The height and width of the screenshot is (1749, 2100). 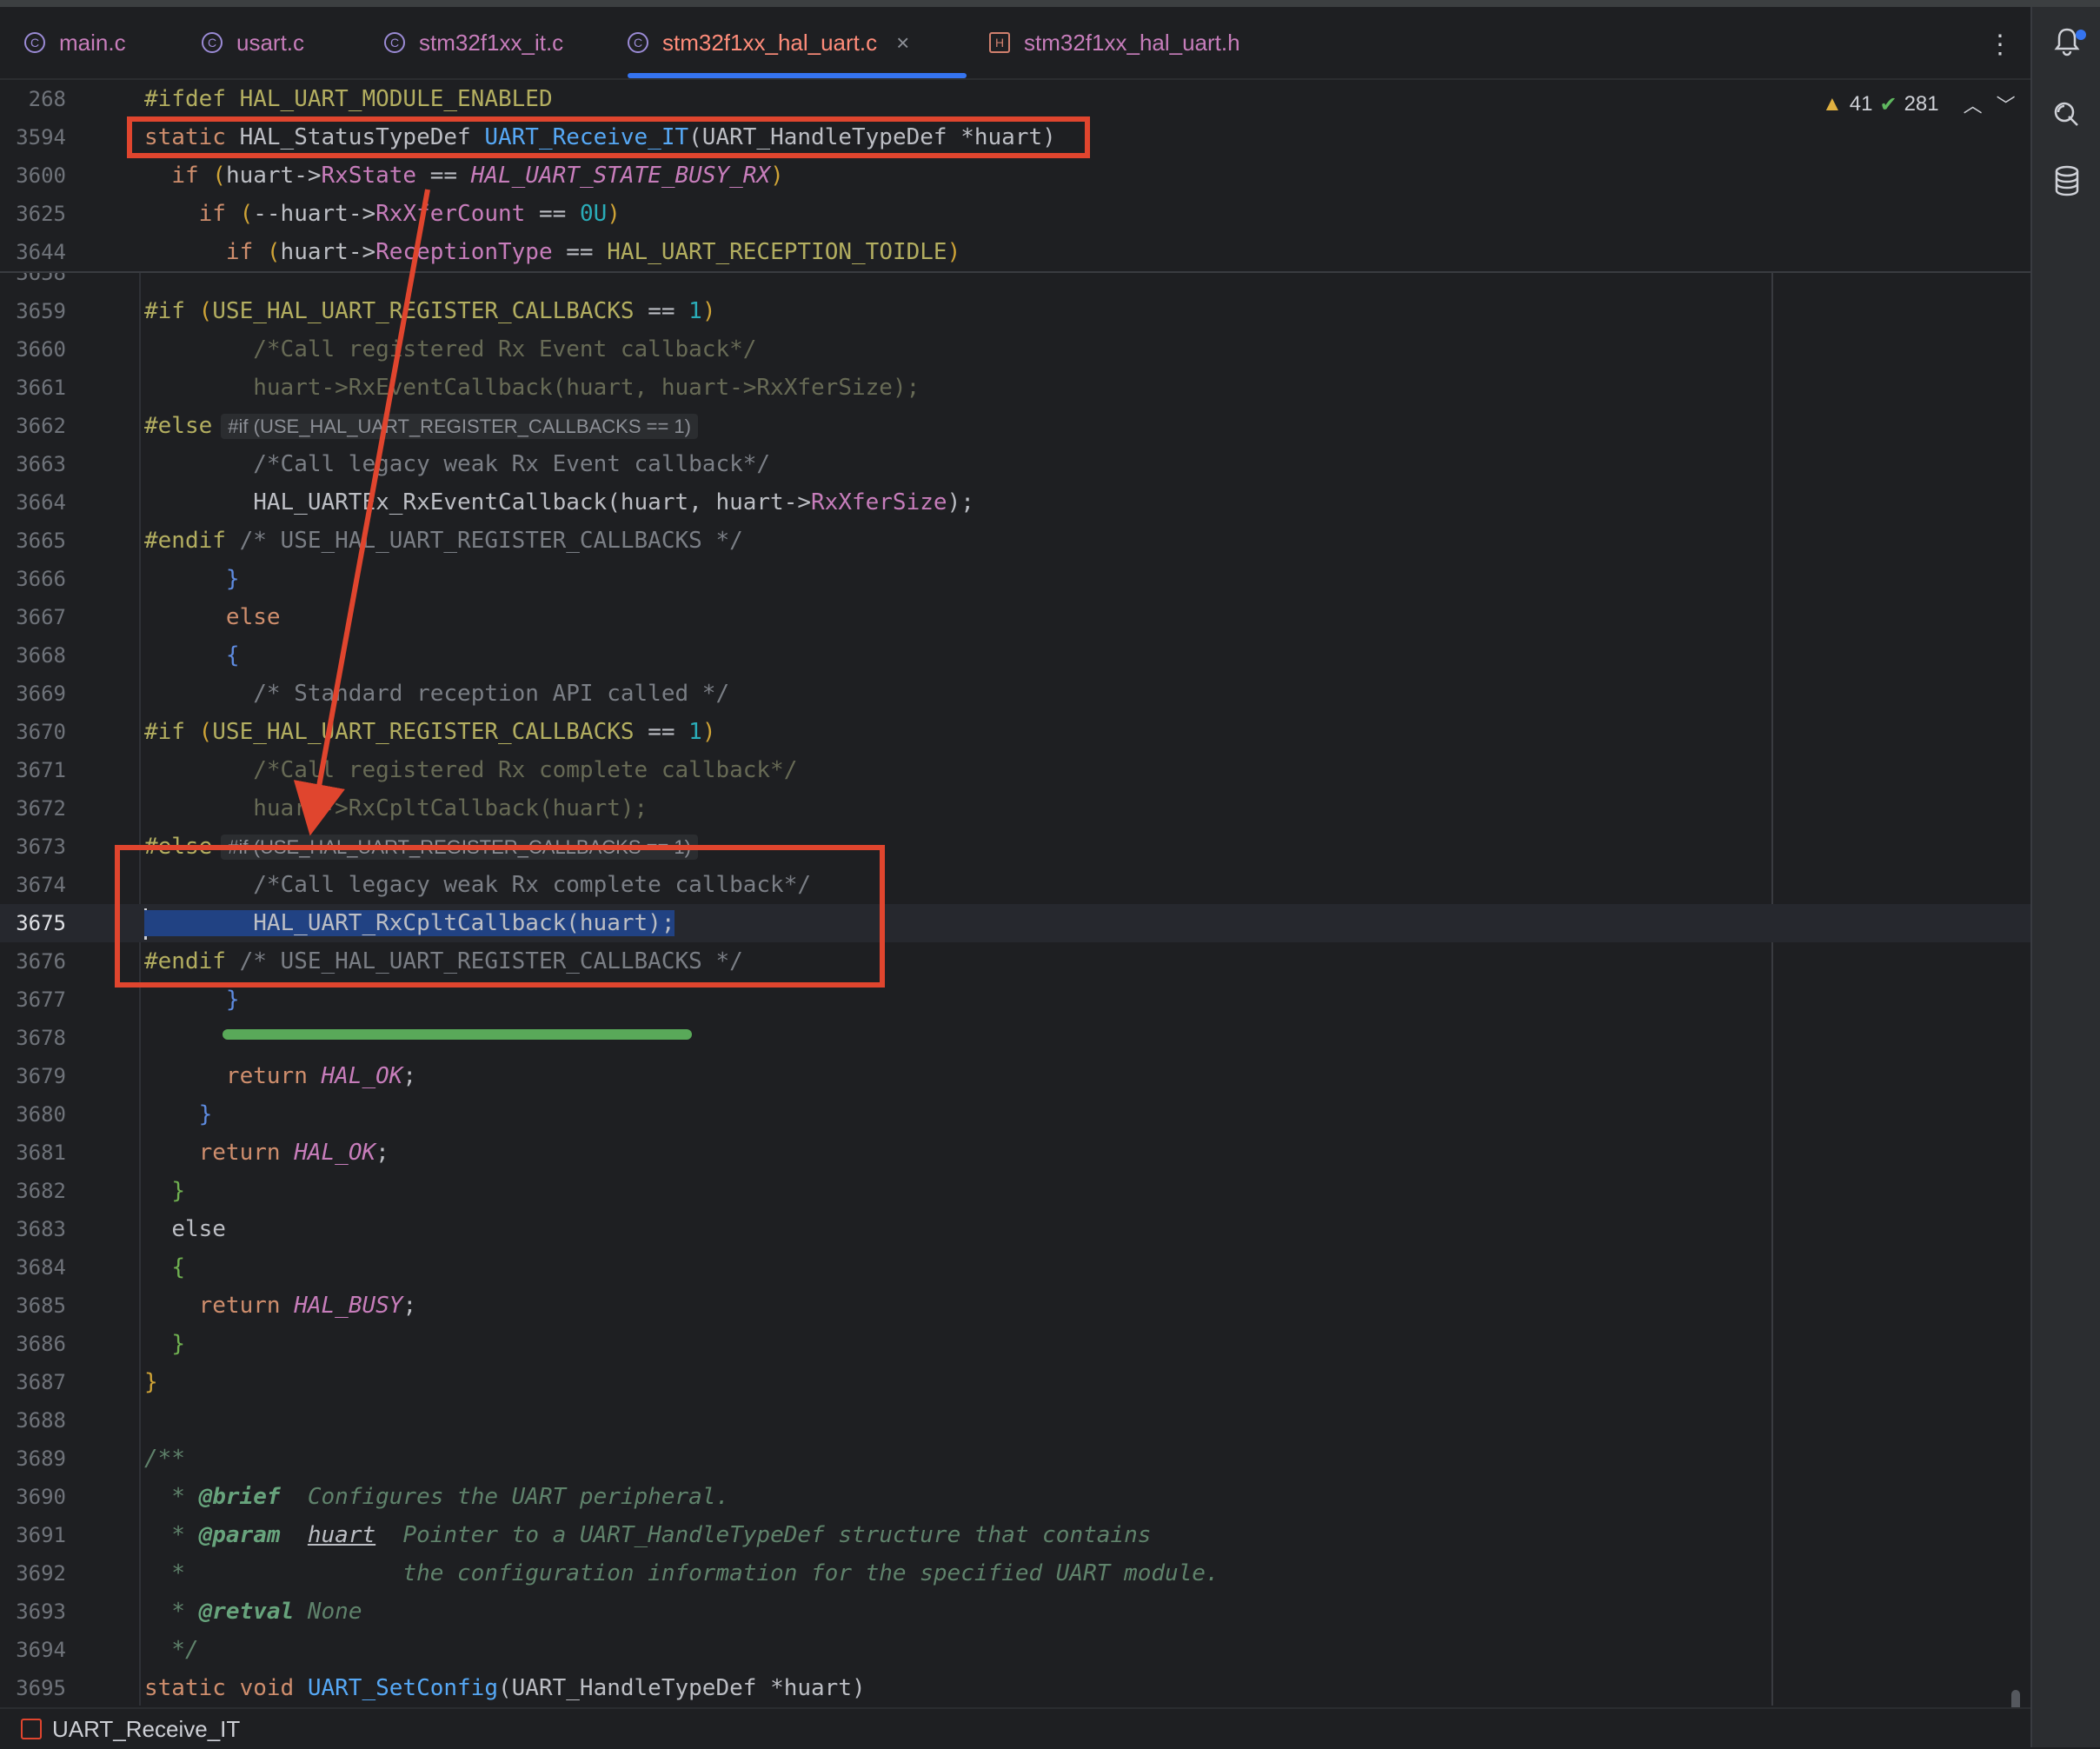 What do you see at coordinates (41, 464) in the screenshot?
I see `line-number: 3663` at bounding box center [41, 464].